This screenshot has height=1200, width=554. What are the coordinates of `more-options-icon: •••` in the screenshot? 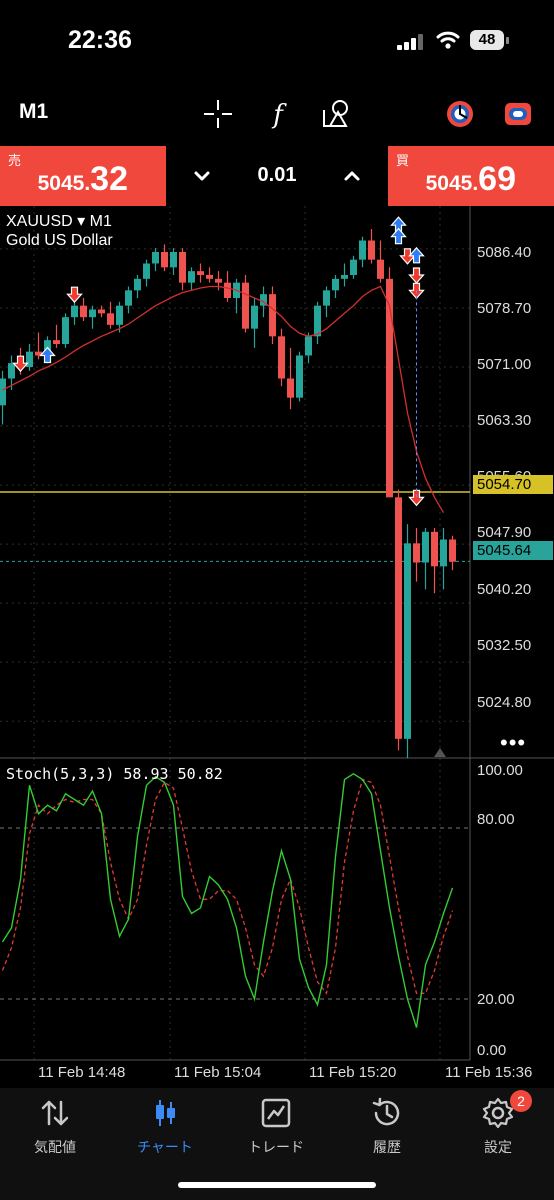 It's located at (513, 743).